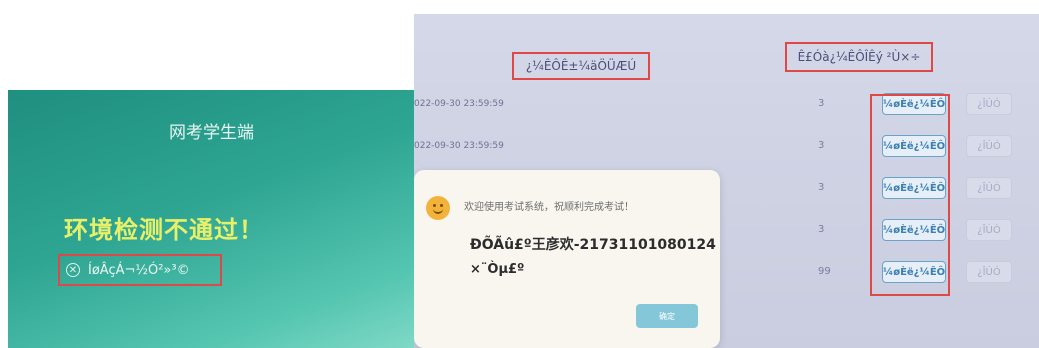 Image resolution: width=1039 pixels, height=348 pixels. I want to click on app-title: 网考学生端, so click(211, 133).